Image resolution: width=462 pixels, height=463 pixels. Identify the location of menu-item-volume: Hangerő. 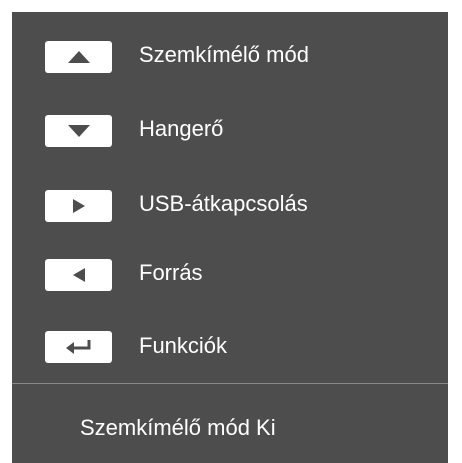
(230, 133).